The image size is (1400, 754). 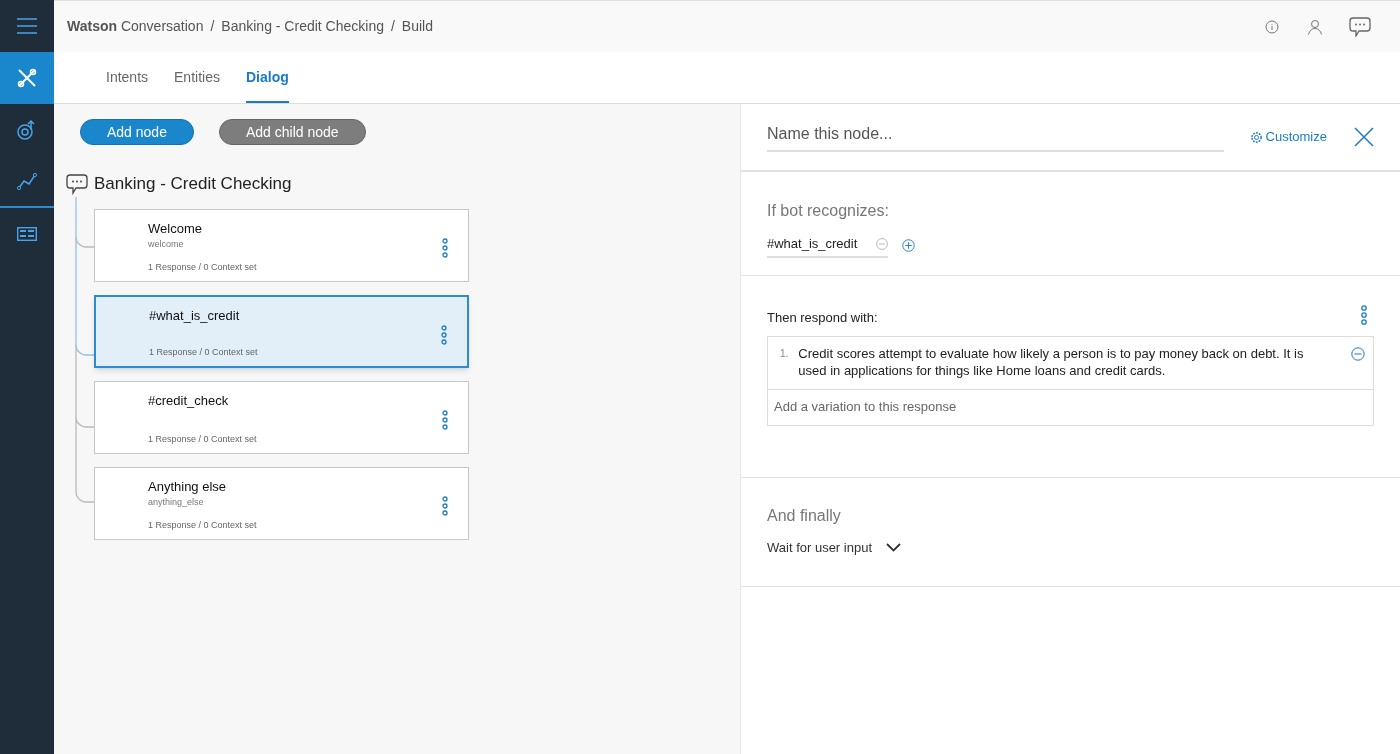 I want to click on dashboard-icon, so click(x=27, y=234).